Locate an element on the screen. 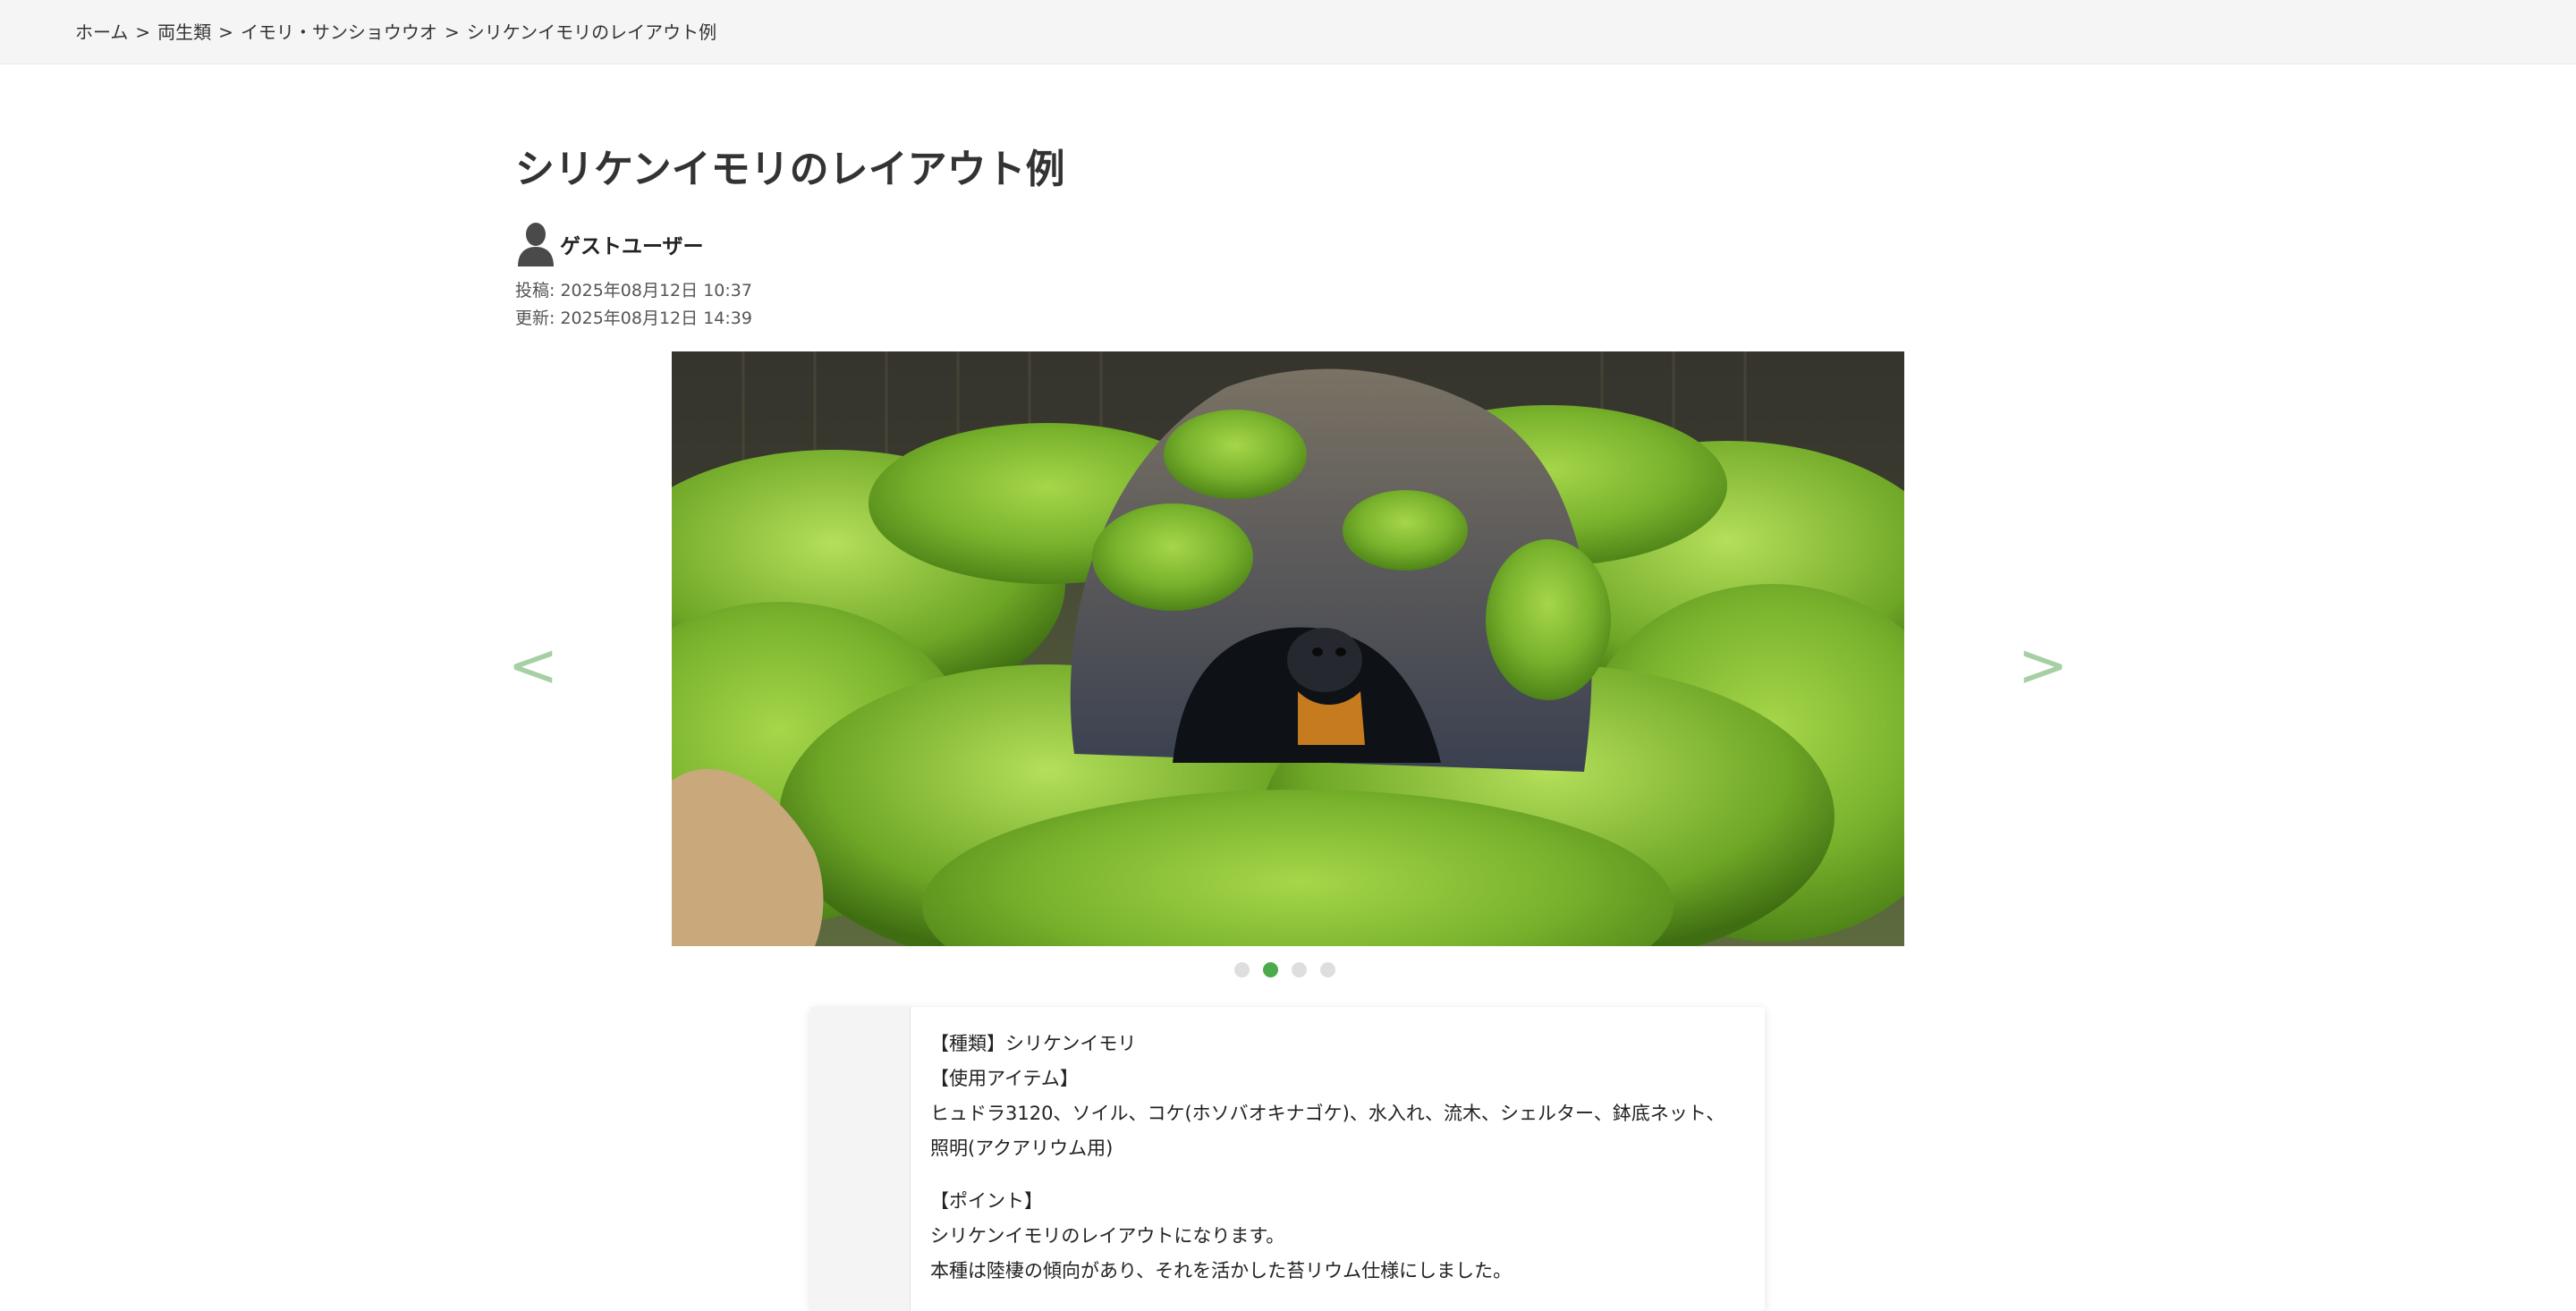 The height and width of the screenshot is (1311, 2576). description-line: 【種類】シリケンイモリ is located at coordinates (1033, 1043).